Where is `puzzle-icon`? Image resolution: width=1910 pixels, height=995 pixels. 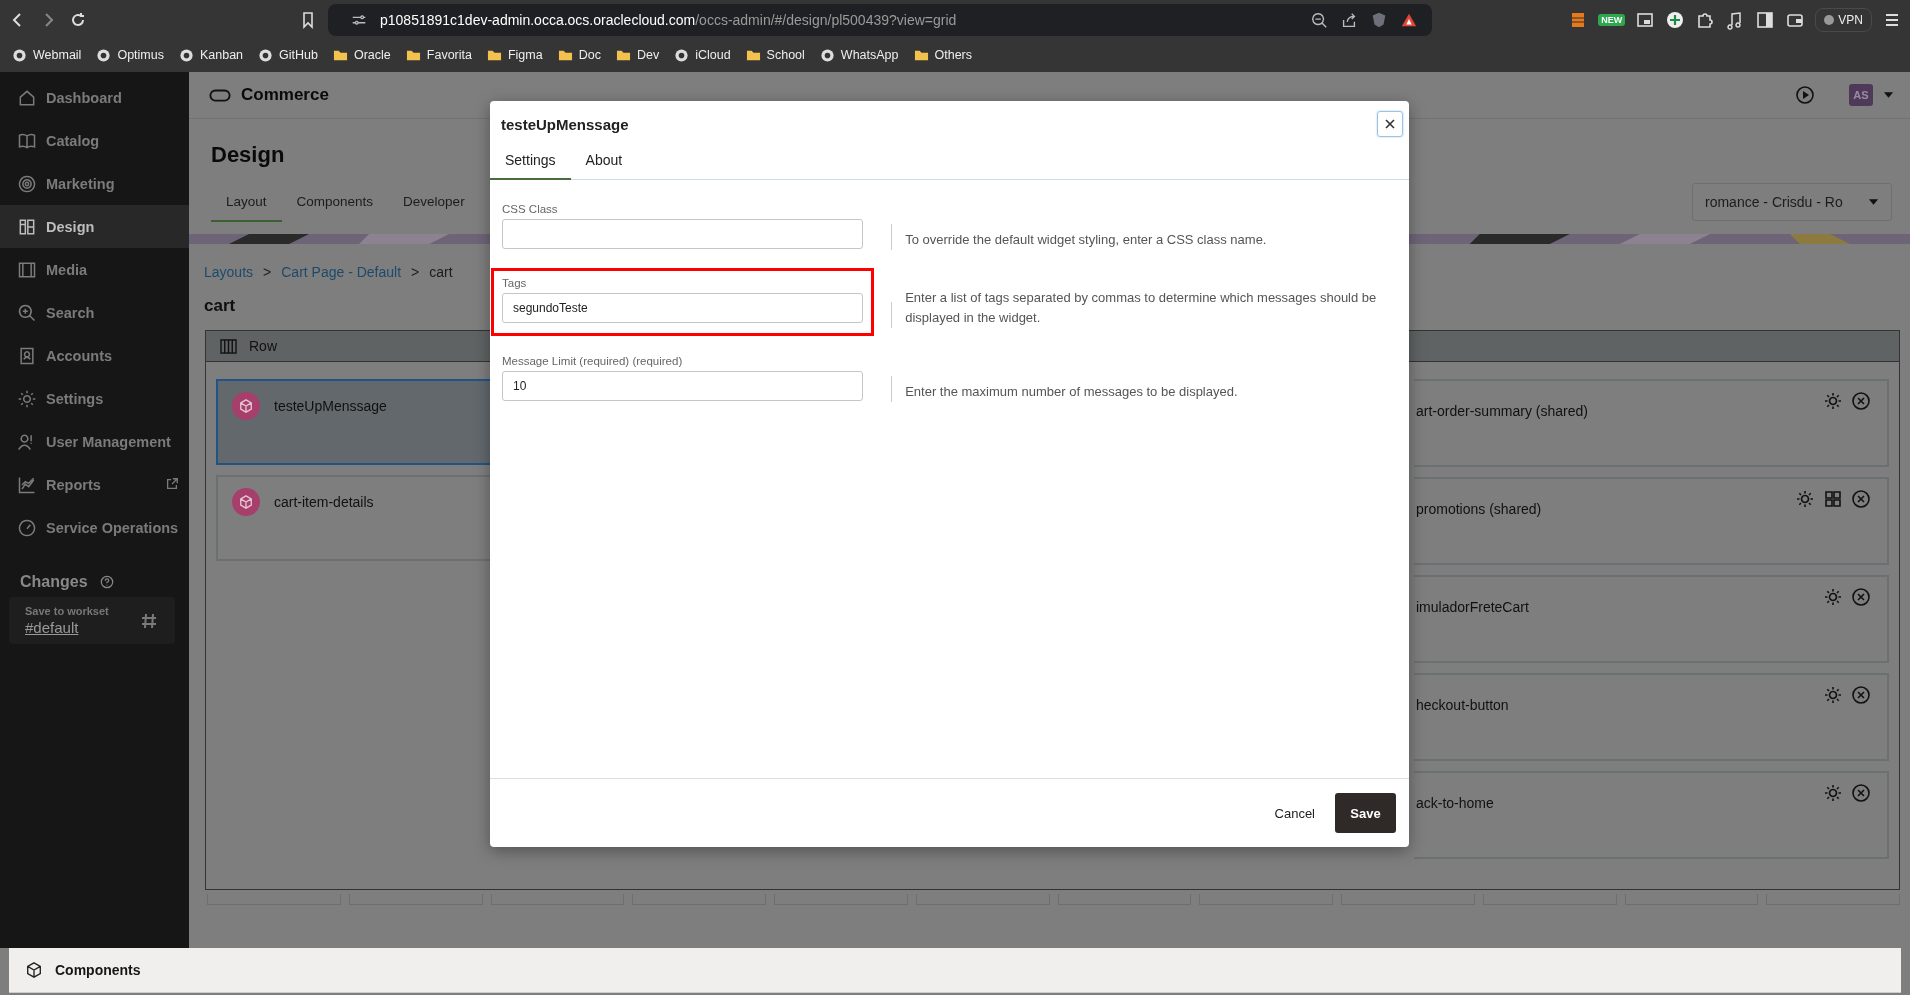
puzzle-icon is located at coordinates (1705, 20).